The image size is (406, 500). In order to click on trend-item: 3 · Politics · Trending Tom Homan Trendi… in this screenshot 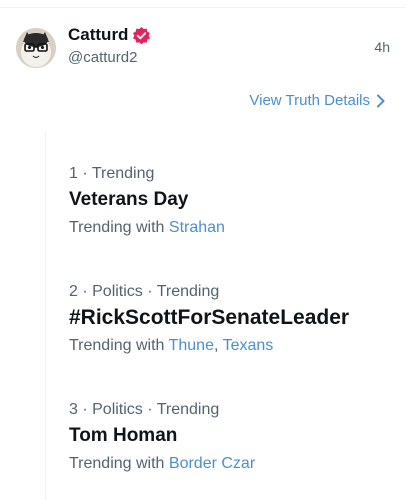, I will do `click(229, 437)`.